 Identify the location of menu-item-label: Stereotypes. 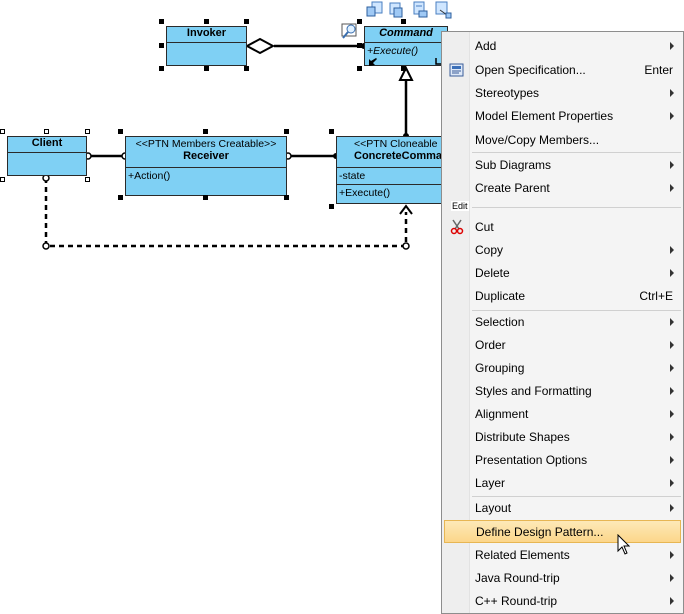
(507, 93).